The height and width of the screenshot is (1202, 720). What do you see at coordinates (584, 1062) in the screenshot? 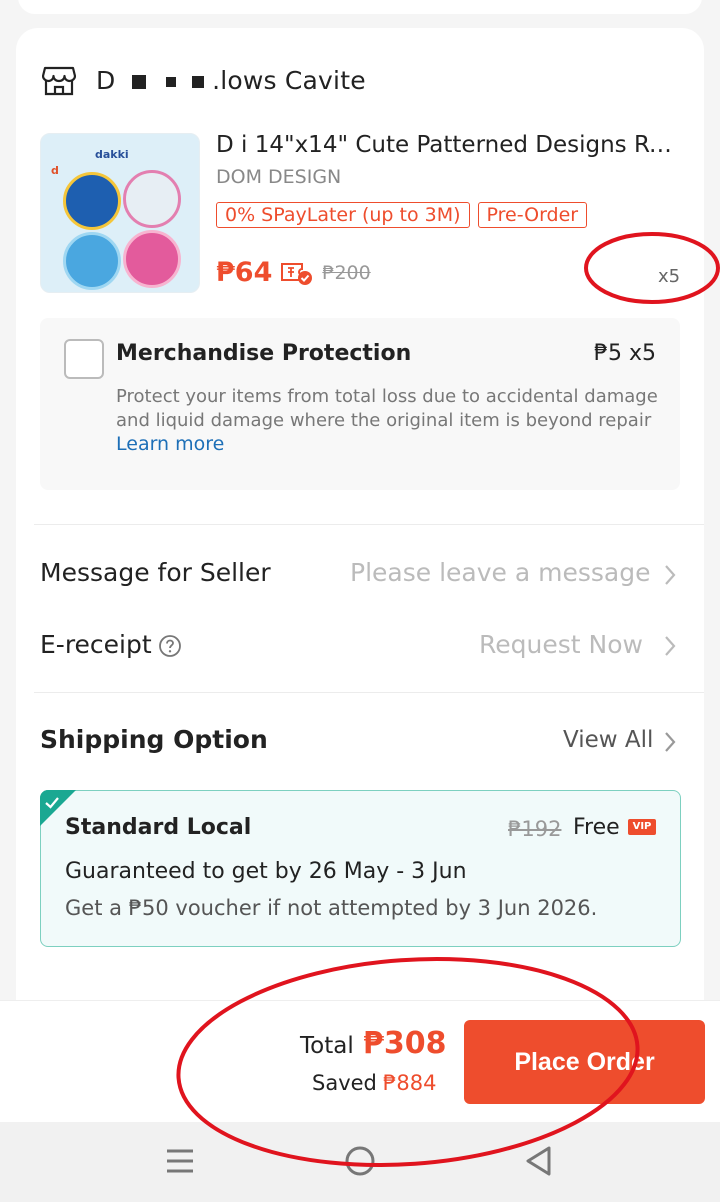
I see `place-order-button: Place Order` at bounding box center [584, 1062].